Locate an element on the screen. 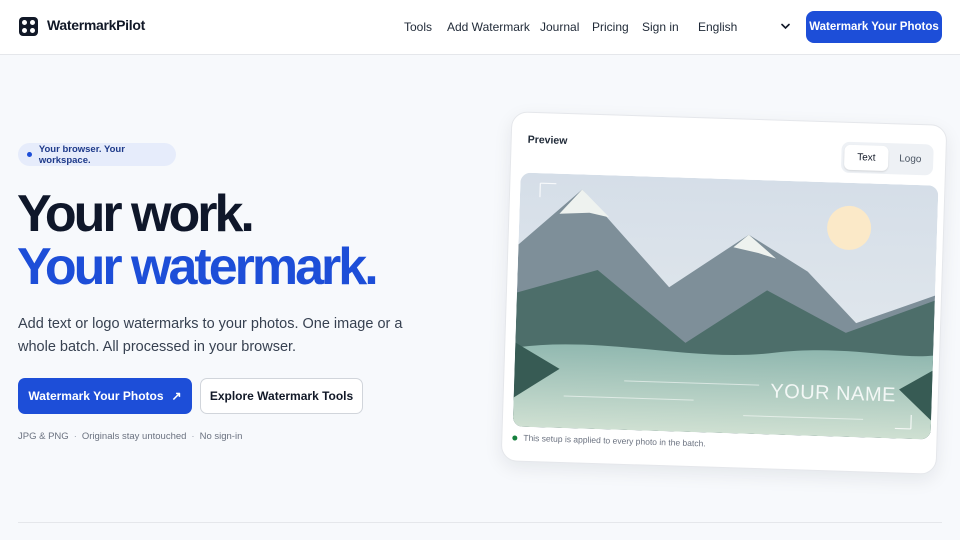  meta-no-signin: No sign-in is located at coordinates (221, 436).